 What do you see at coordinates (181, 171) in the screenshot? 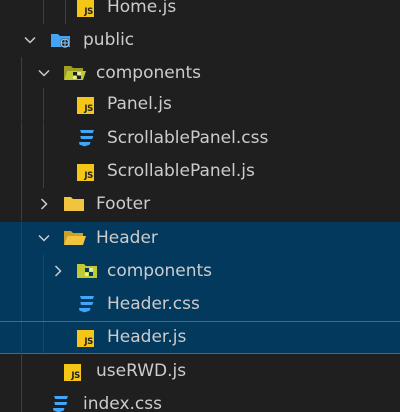
I see `tree-item-label: ScrollablePanel.js` at bounding box center [181, 171].